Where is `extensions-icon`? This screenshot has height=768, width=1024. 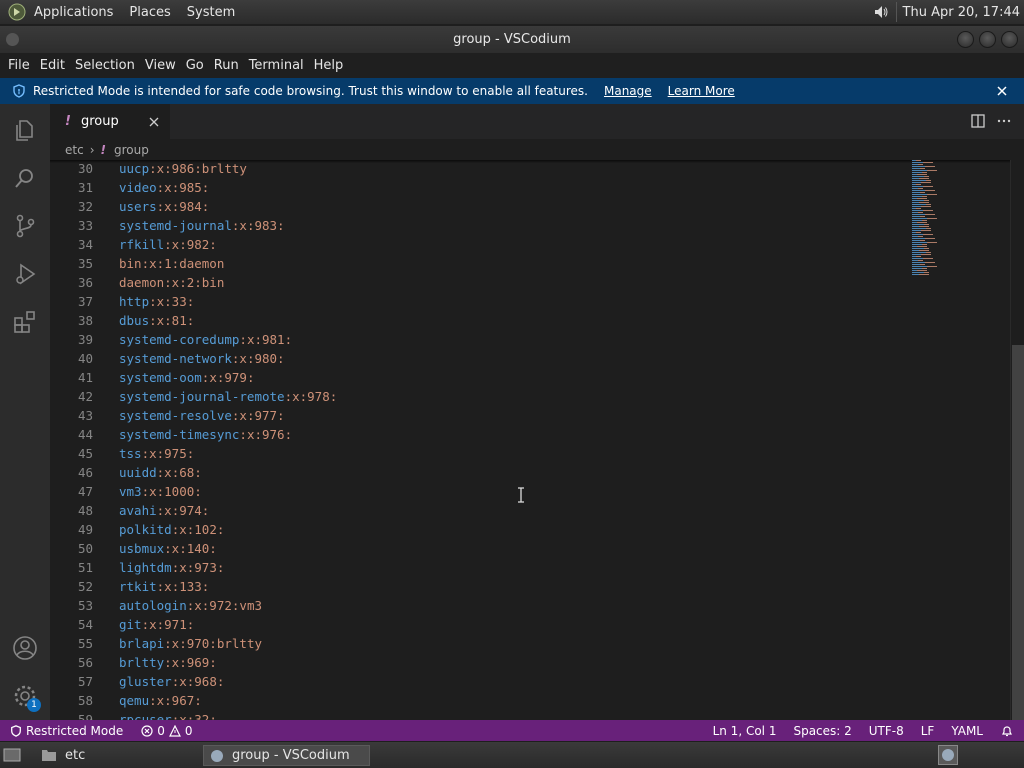 extensions-icon is located at coordinates (25, 322).